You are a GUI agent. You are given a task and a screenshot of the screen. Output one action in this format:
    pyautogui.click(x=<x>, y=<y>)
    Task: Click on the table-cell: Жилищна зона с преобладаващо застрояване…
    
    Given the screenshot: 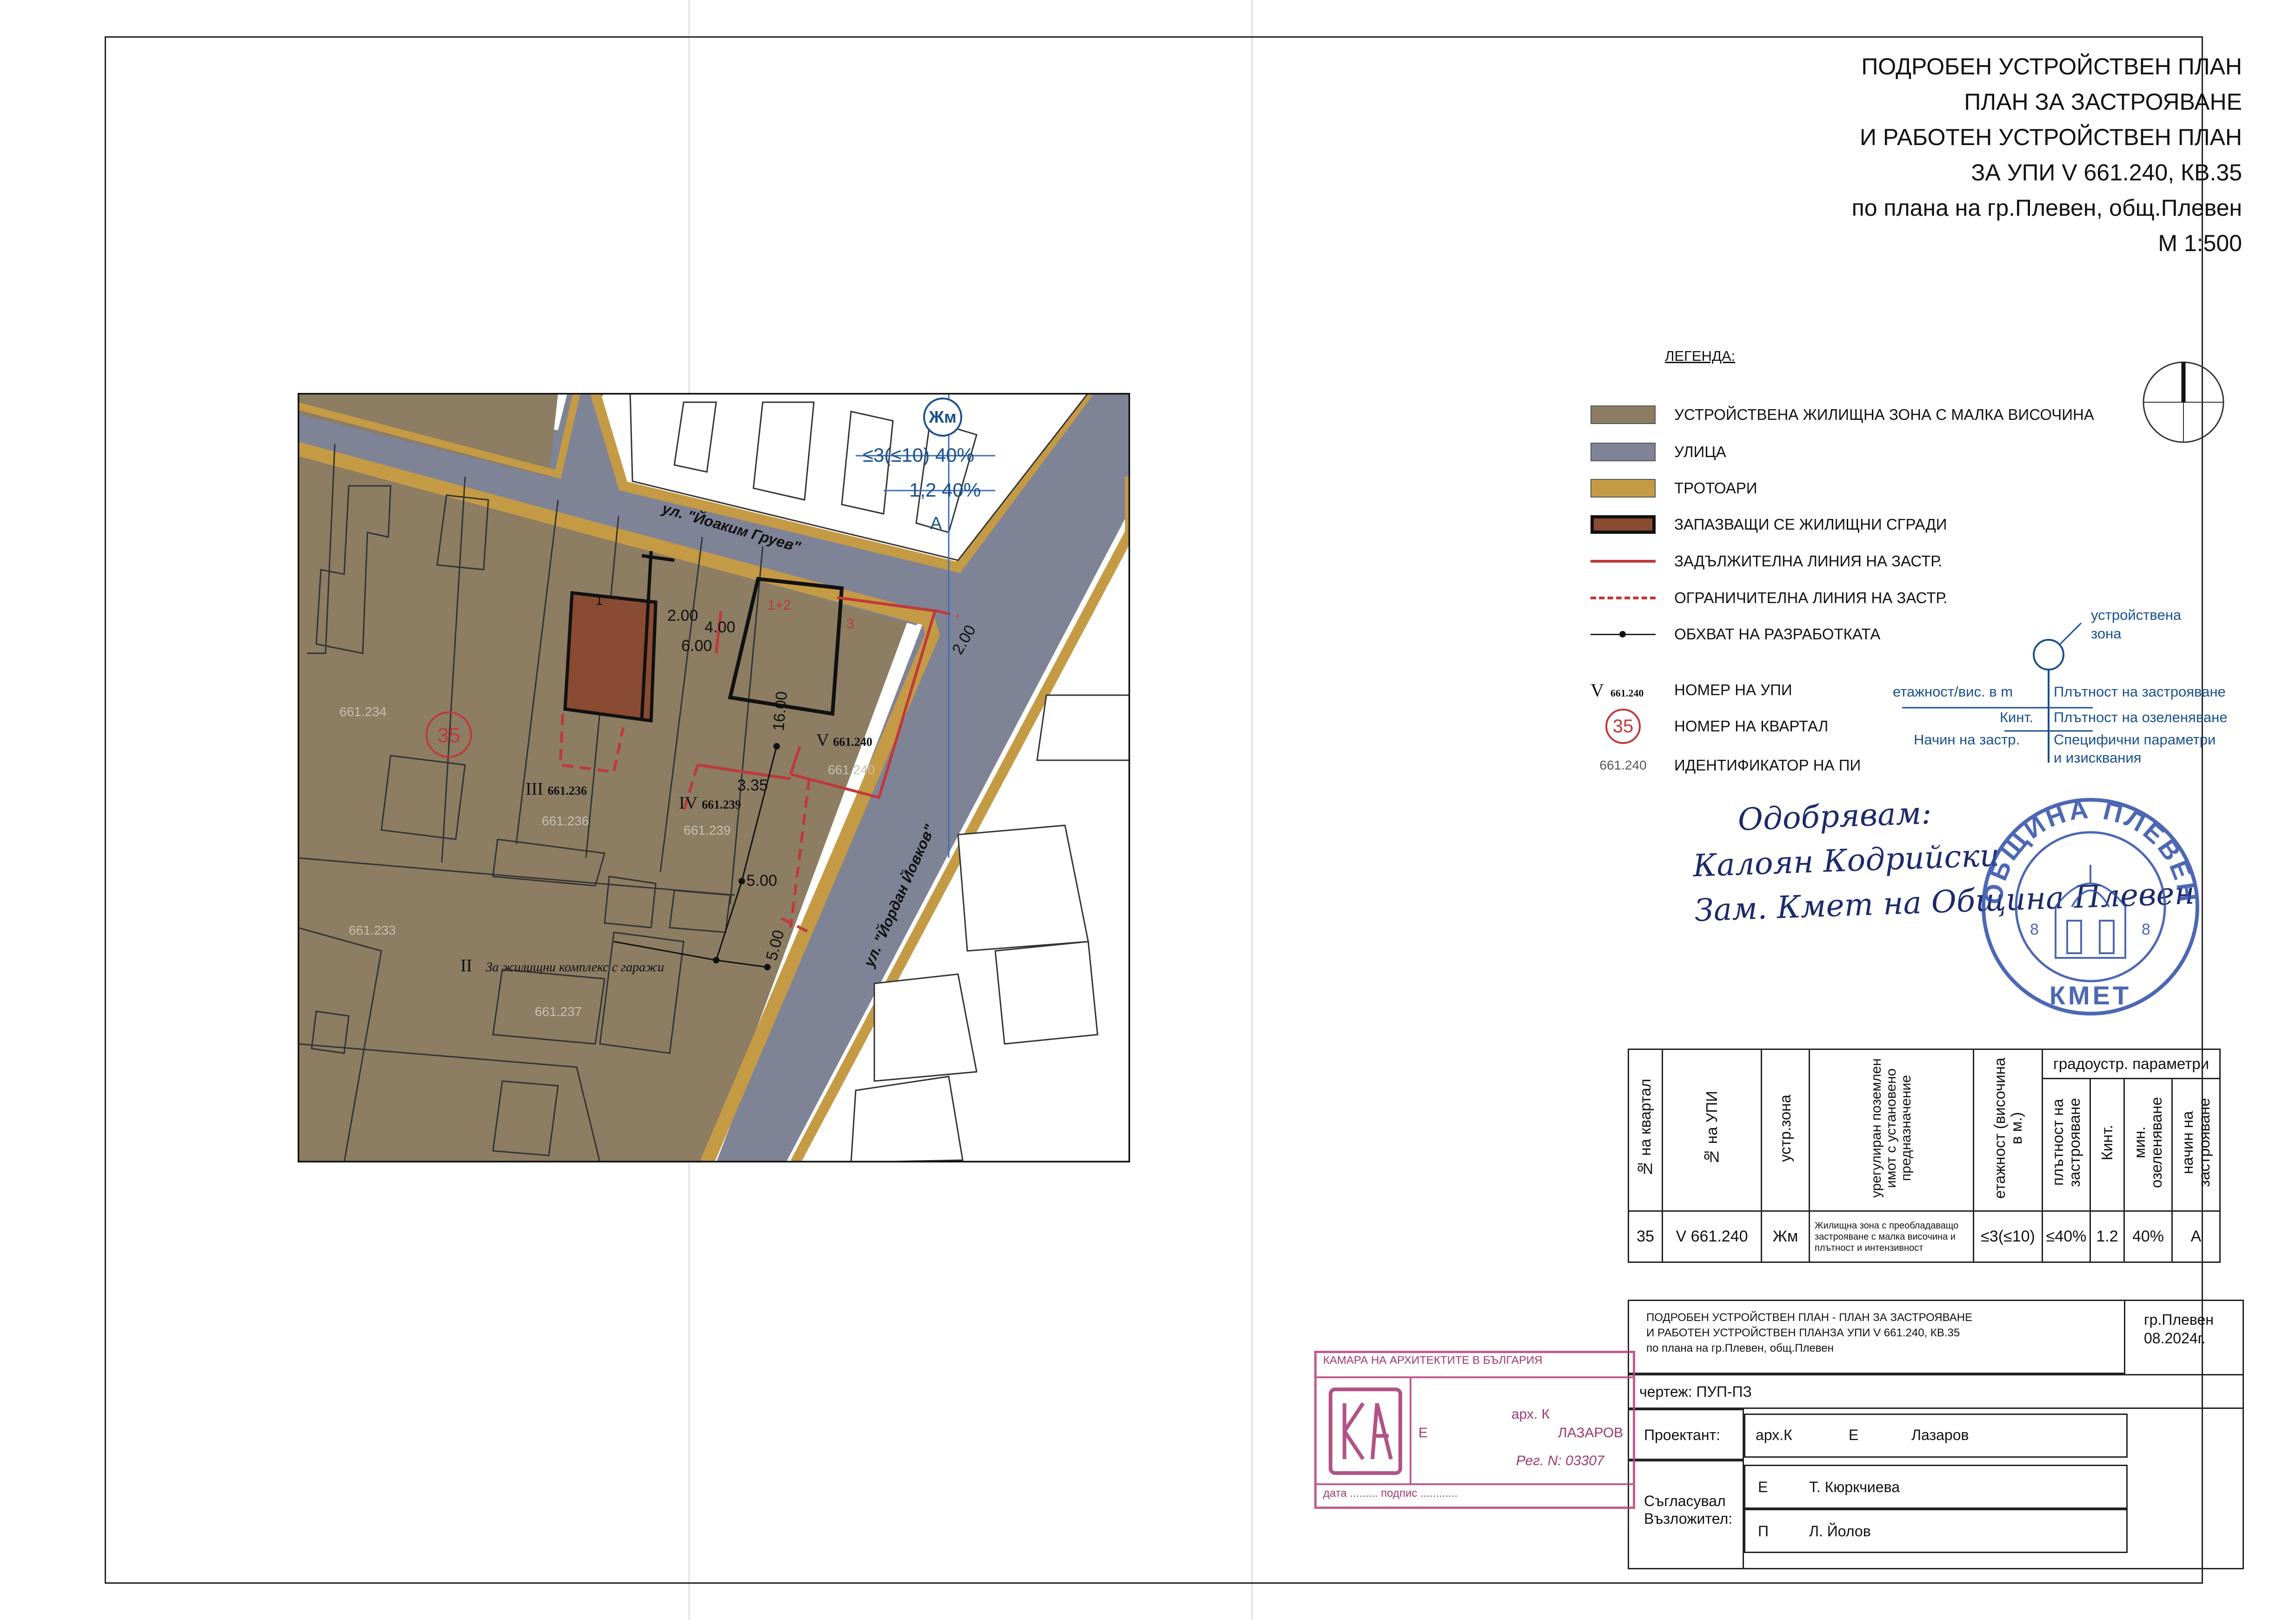 What is the action you would take?
    pyautogui.click(x=1892, y=1236)
    